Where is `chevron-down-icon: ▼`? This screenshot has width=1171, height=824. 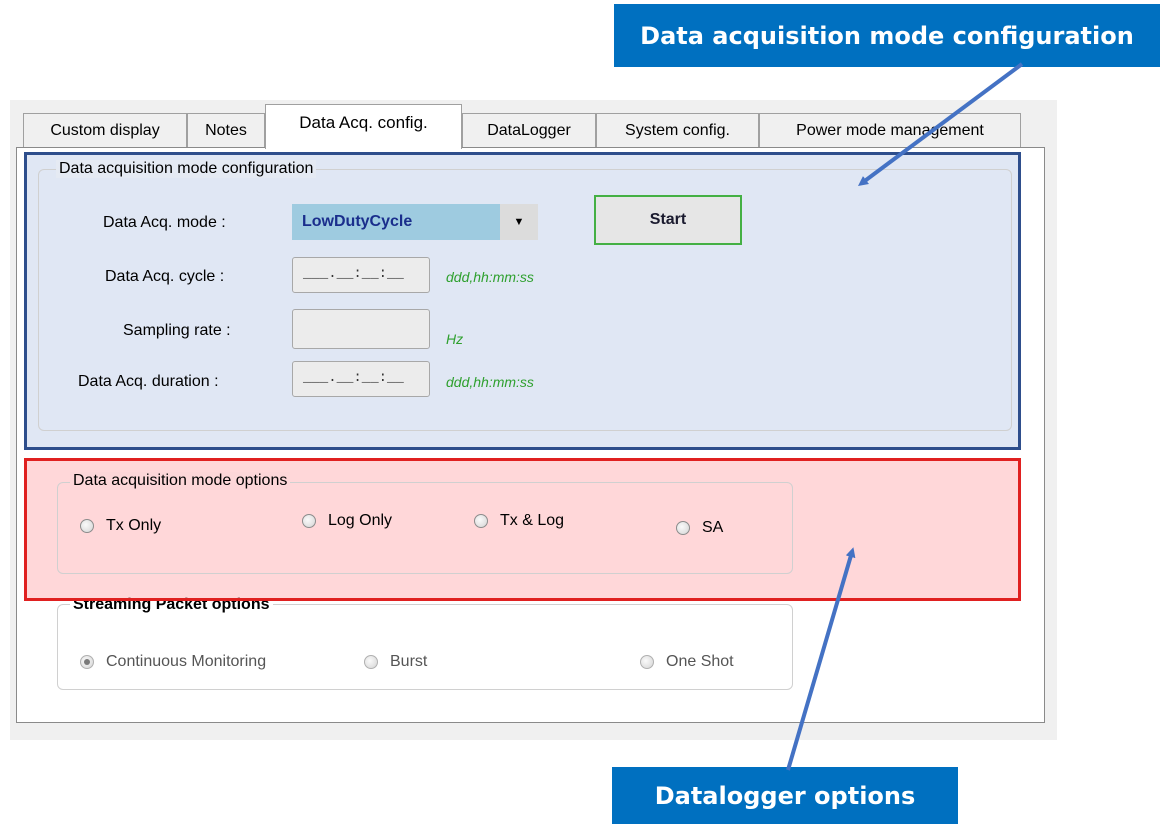 chevron-down-icon: ▼ is located at coordinates (519, 222).